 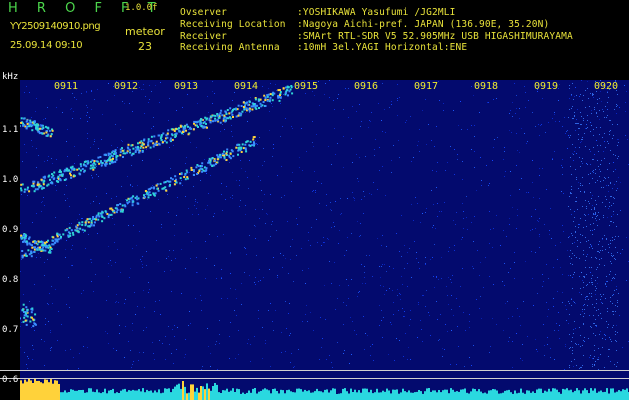 What do you see at coordinates (66, 86) in the screenshot?
I see `time-tick: 0911` at bounding box center [66, 86].